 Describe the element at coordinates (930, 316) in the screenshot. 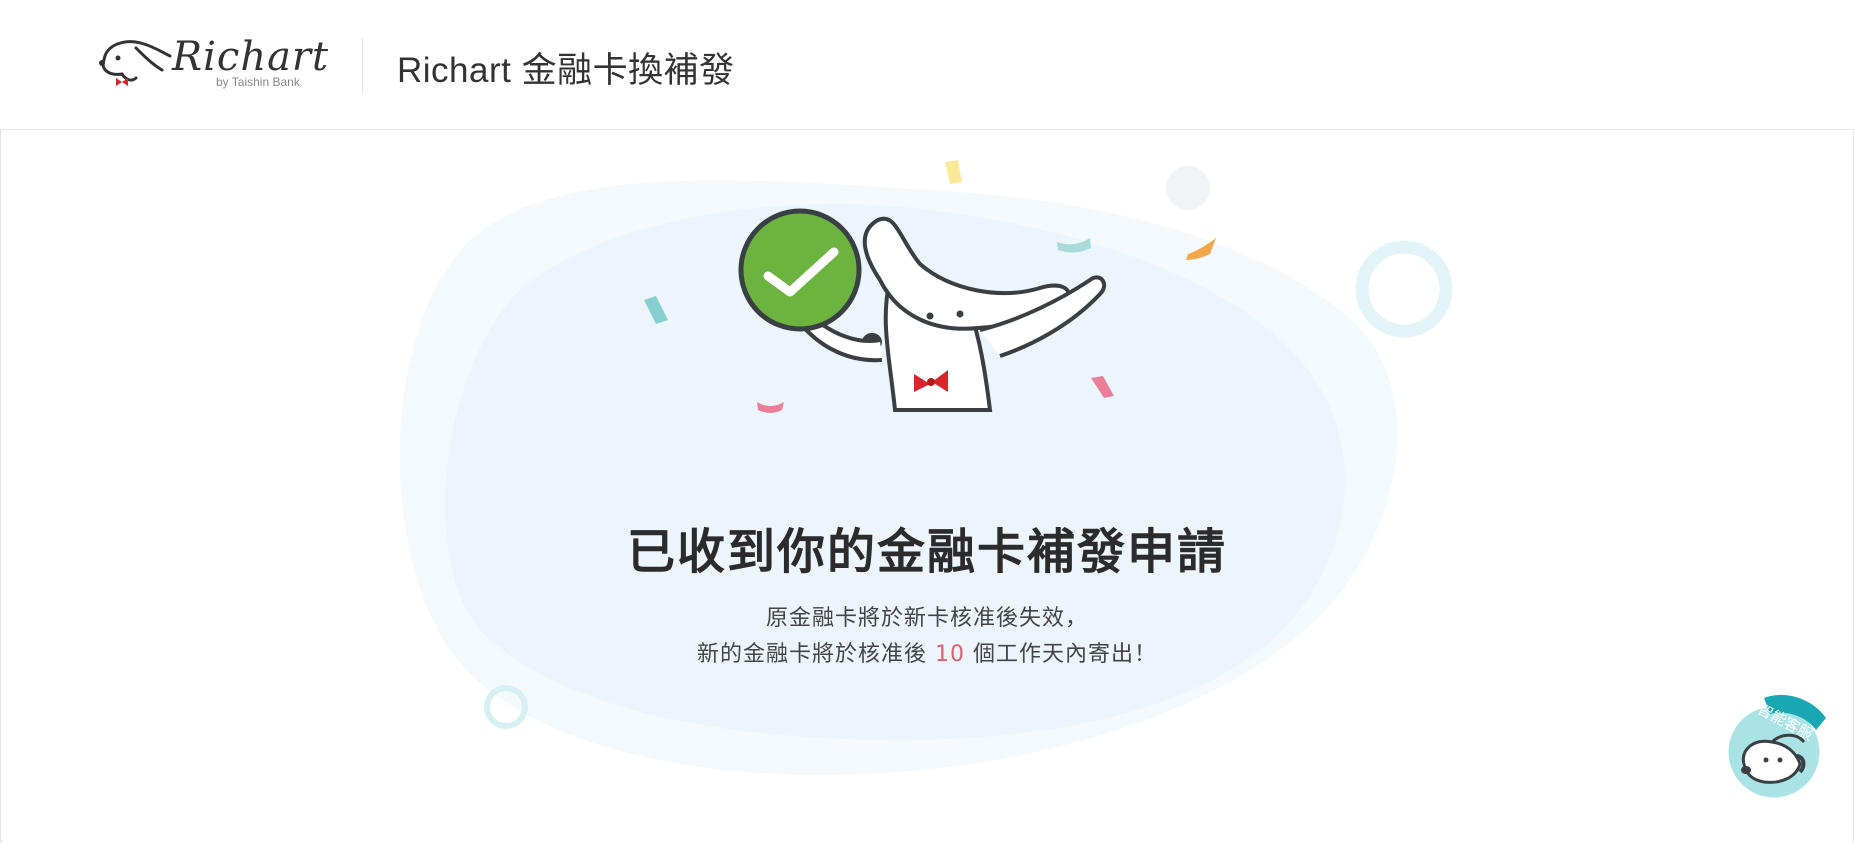

I see `dog-eye-left` at that location.